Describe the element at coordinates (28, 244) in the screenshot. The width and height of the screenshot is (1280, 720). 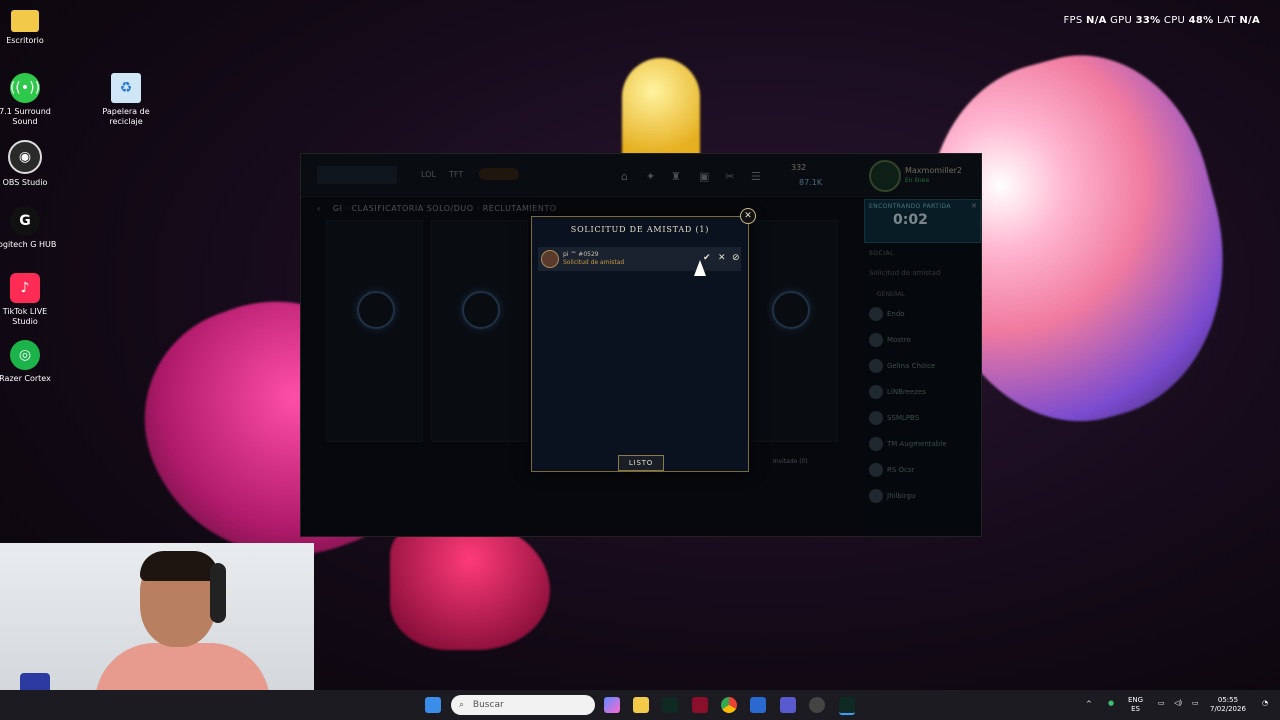
I see `desktop-icon-label: Logitech G HUB` at that location.